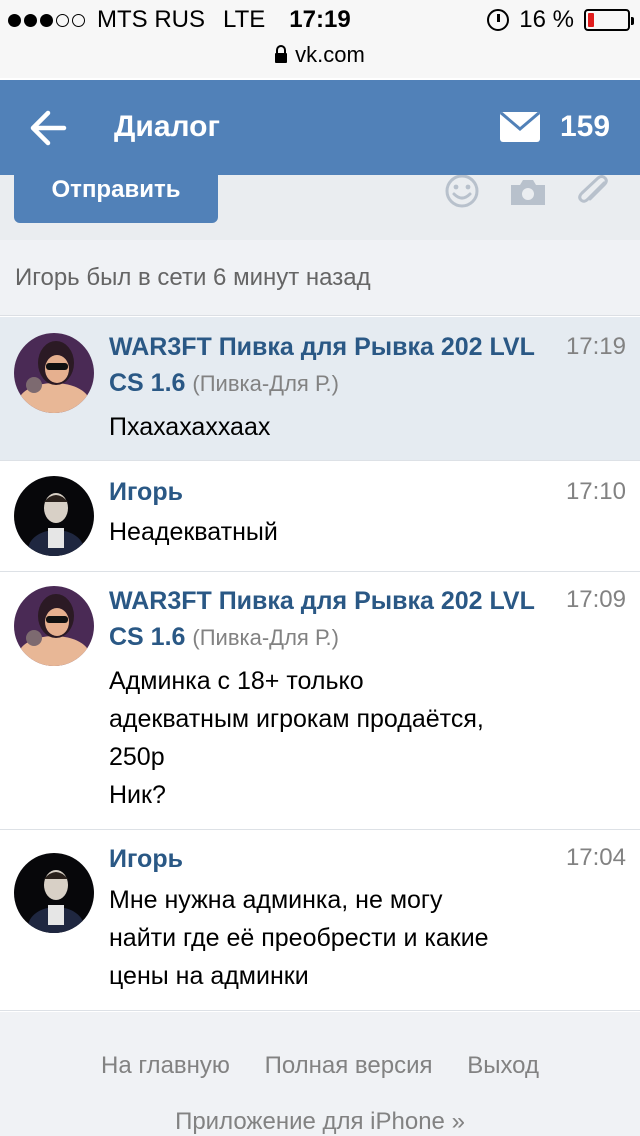 Image resolution: width=640 pixels, height=1136 pixels. I want to click on url-bar: vk.com, so click(320, 59).